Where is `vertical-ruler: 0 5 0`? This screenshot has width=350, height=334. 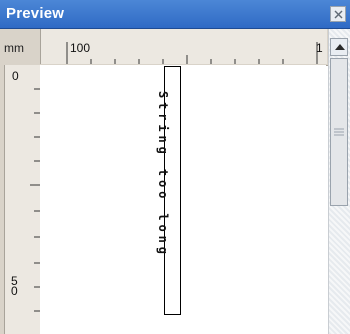
vertical-ruler: 0 5 0 is located at coordinates (20, 199).